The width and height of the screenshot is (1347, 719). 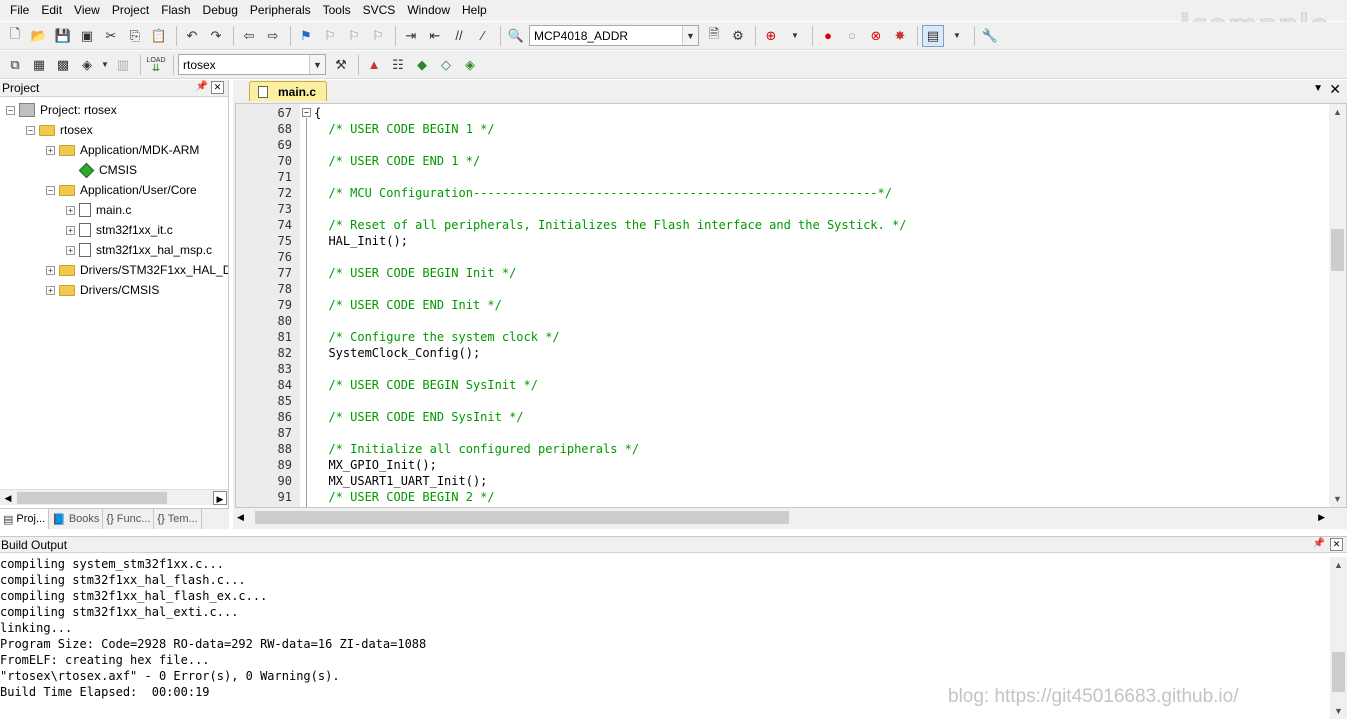 What do you see at coordinates (63, 65) in the screenshot?
I see `rebuild-icon: ▩` at bounding box center [63, 65].